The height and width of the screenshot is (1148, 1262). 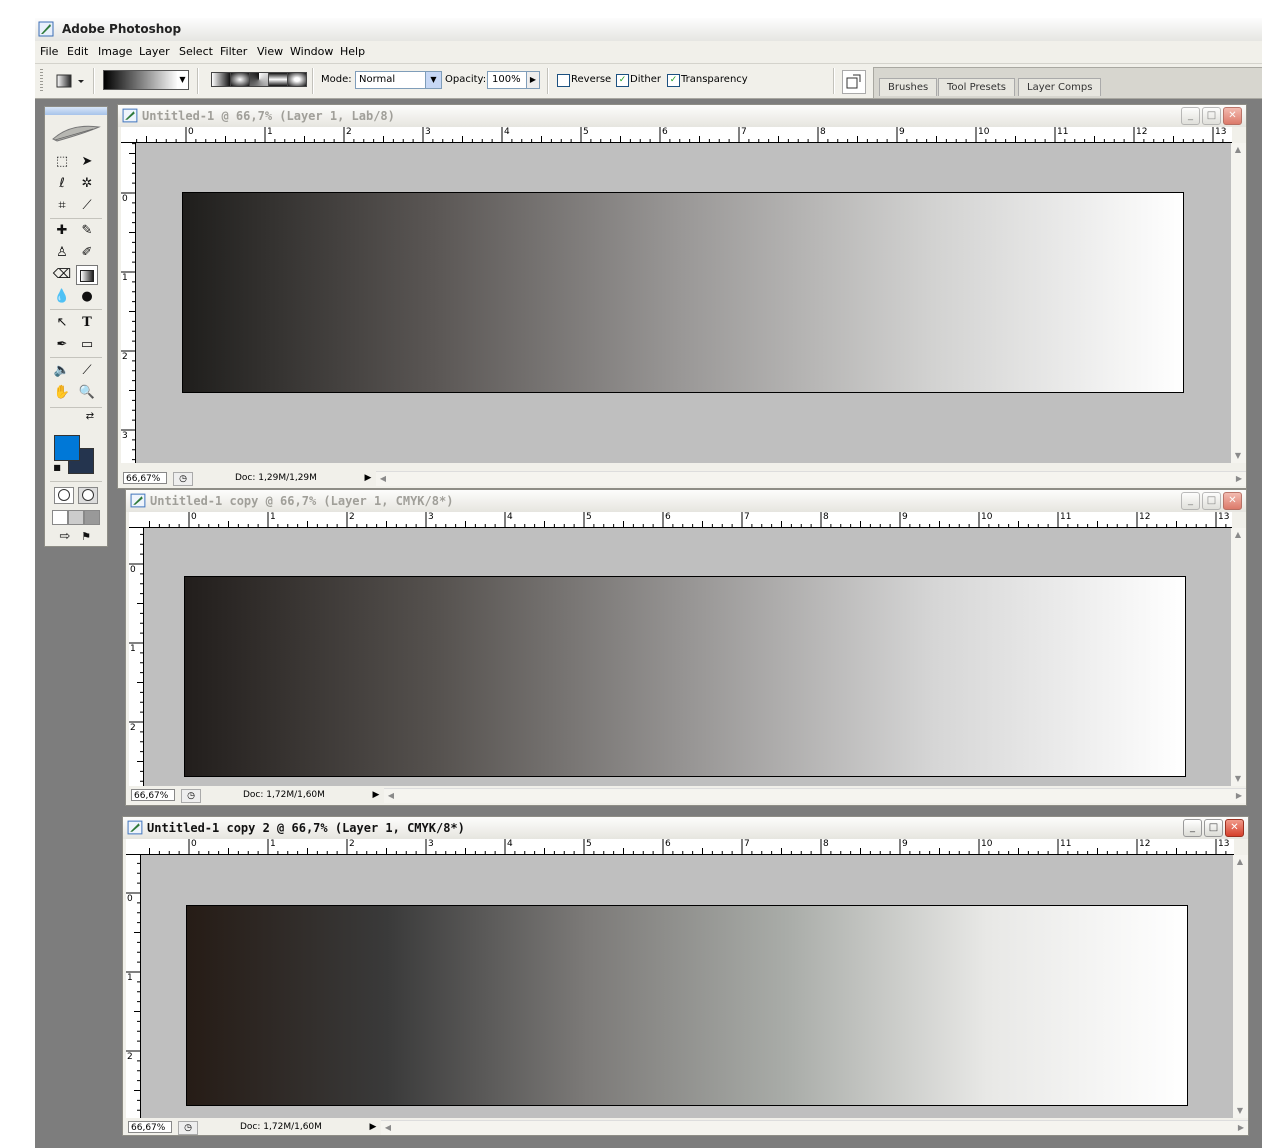 I want to click on notes-tool-icon: 🔈, so click(x=62, y=371).